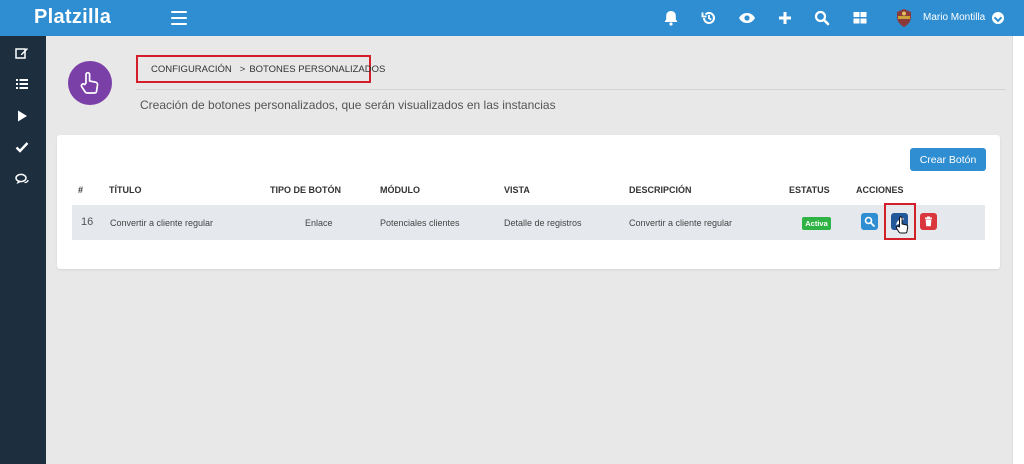 Image resolution: width=1024 pixels, height=464 pixels. What do you see at coordinates (400, 190) in the screenshot?
I see `column-header-modulo: MÓDULO` at bounding box center [400, 190].